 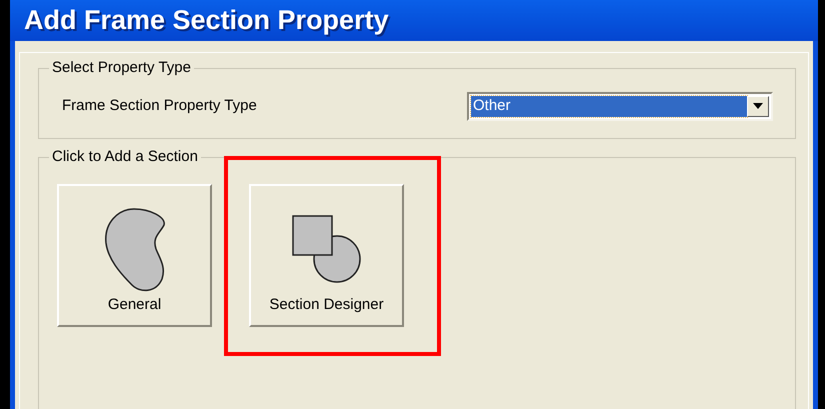 I want to click on field-label: Frame Section Property Type, so click(x=159, y=106).